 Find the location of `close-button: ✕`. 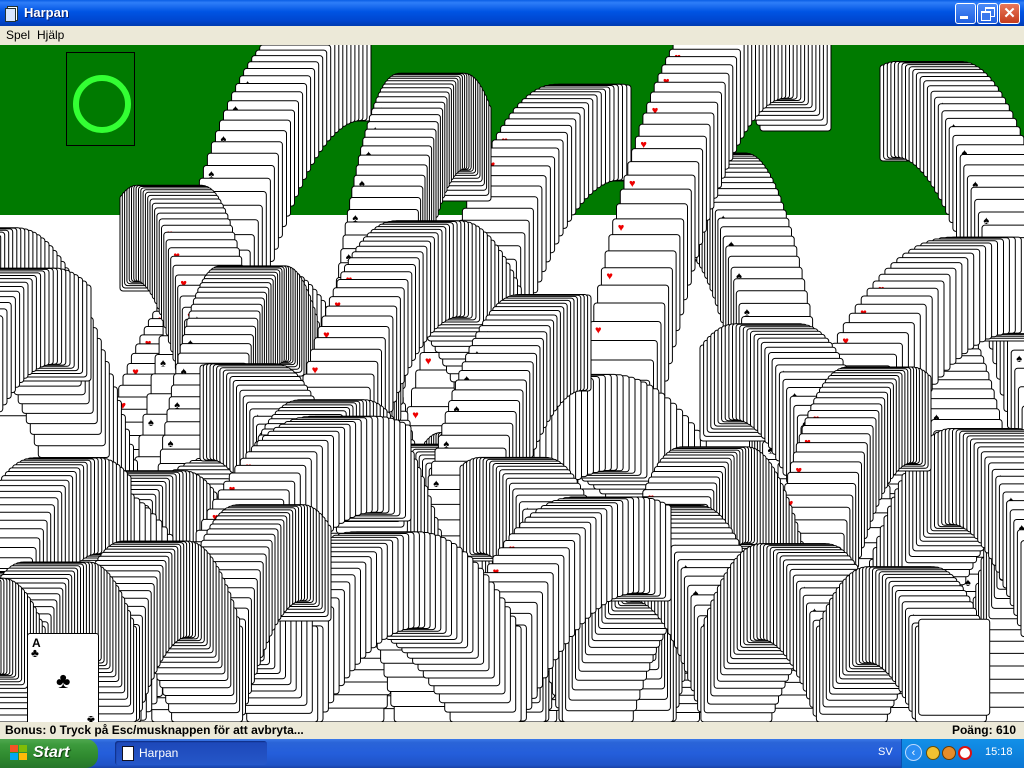

close-button: ✕ is located at coordinates (1009, 13).